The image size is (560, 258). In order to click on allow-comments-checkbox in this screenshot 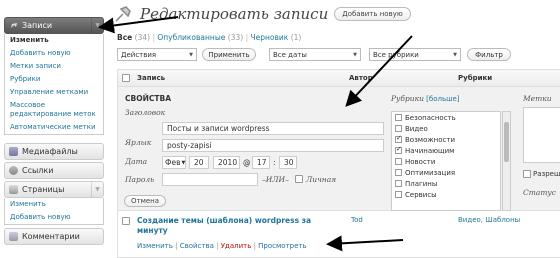, I will do `click(527, 174)`.